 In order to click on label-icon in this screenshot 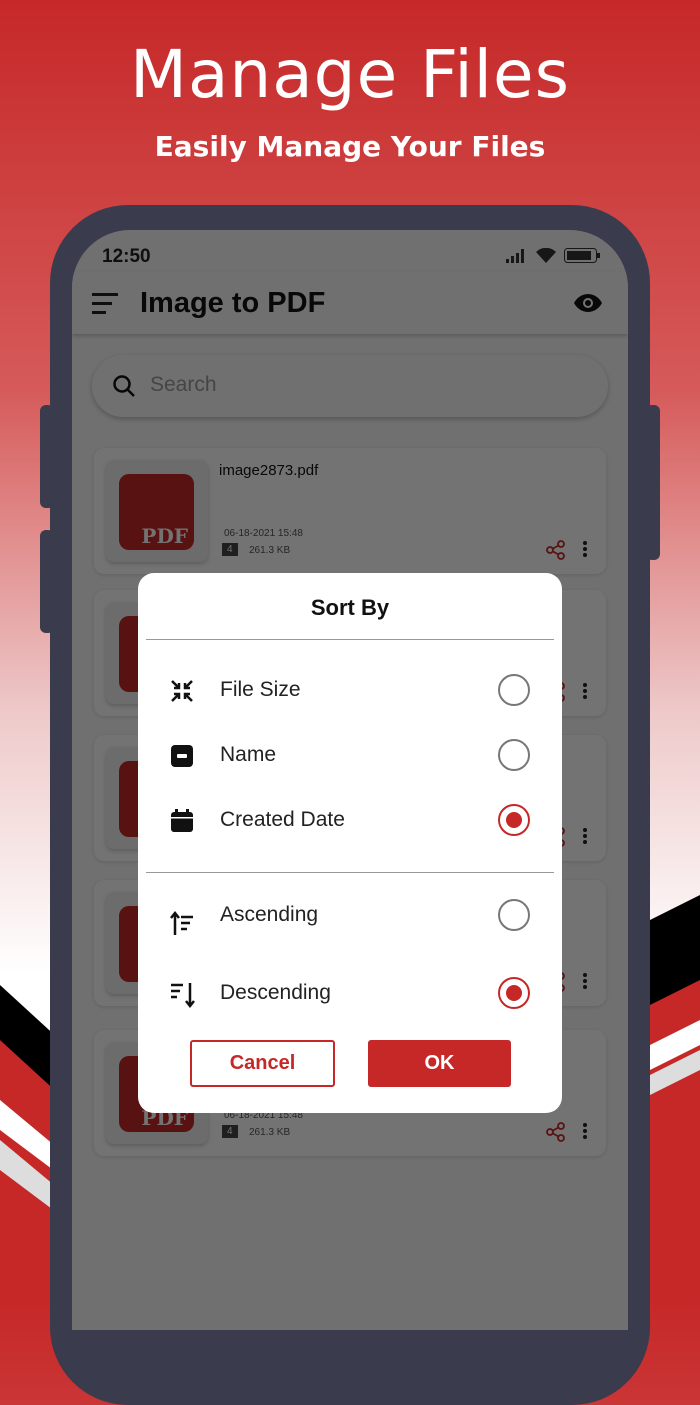, I will do `click(182, 756)`.